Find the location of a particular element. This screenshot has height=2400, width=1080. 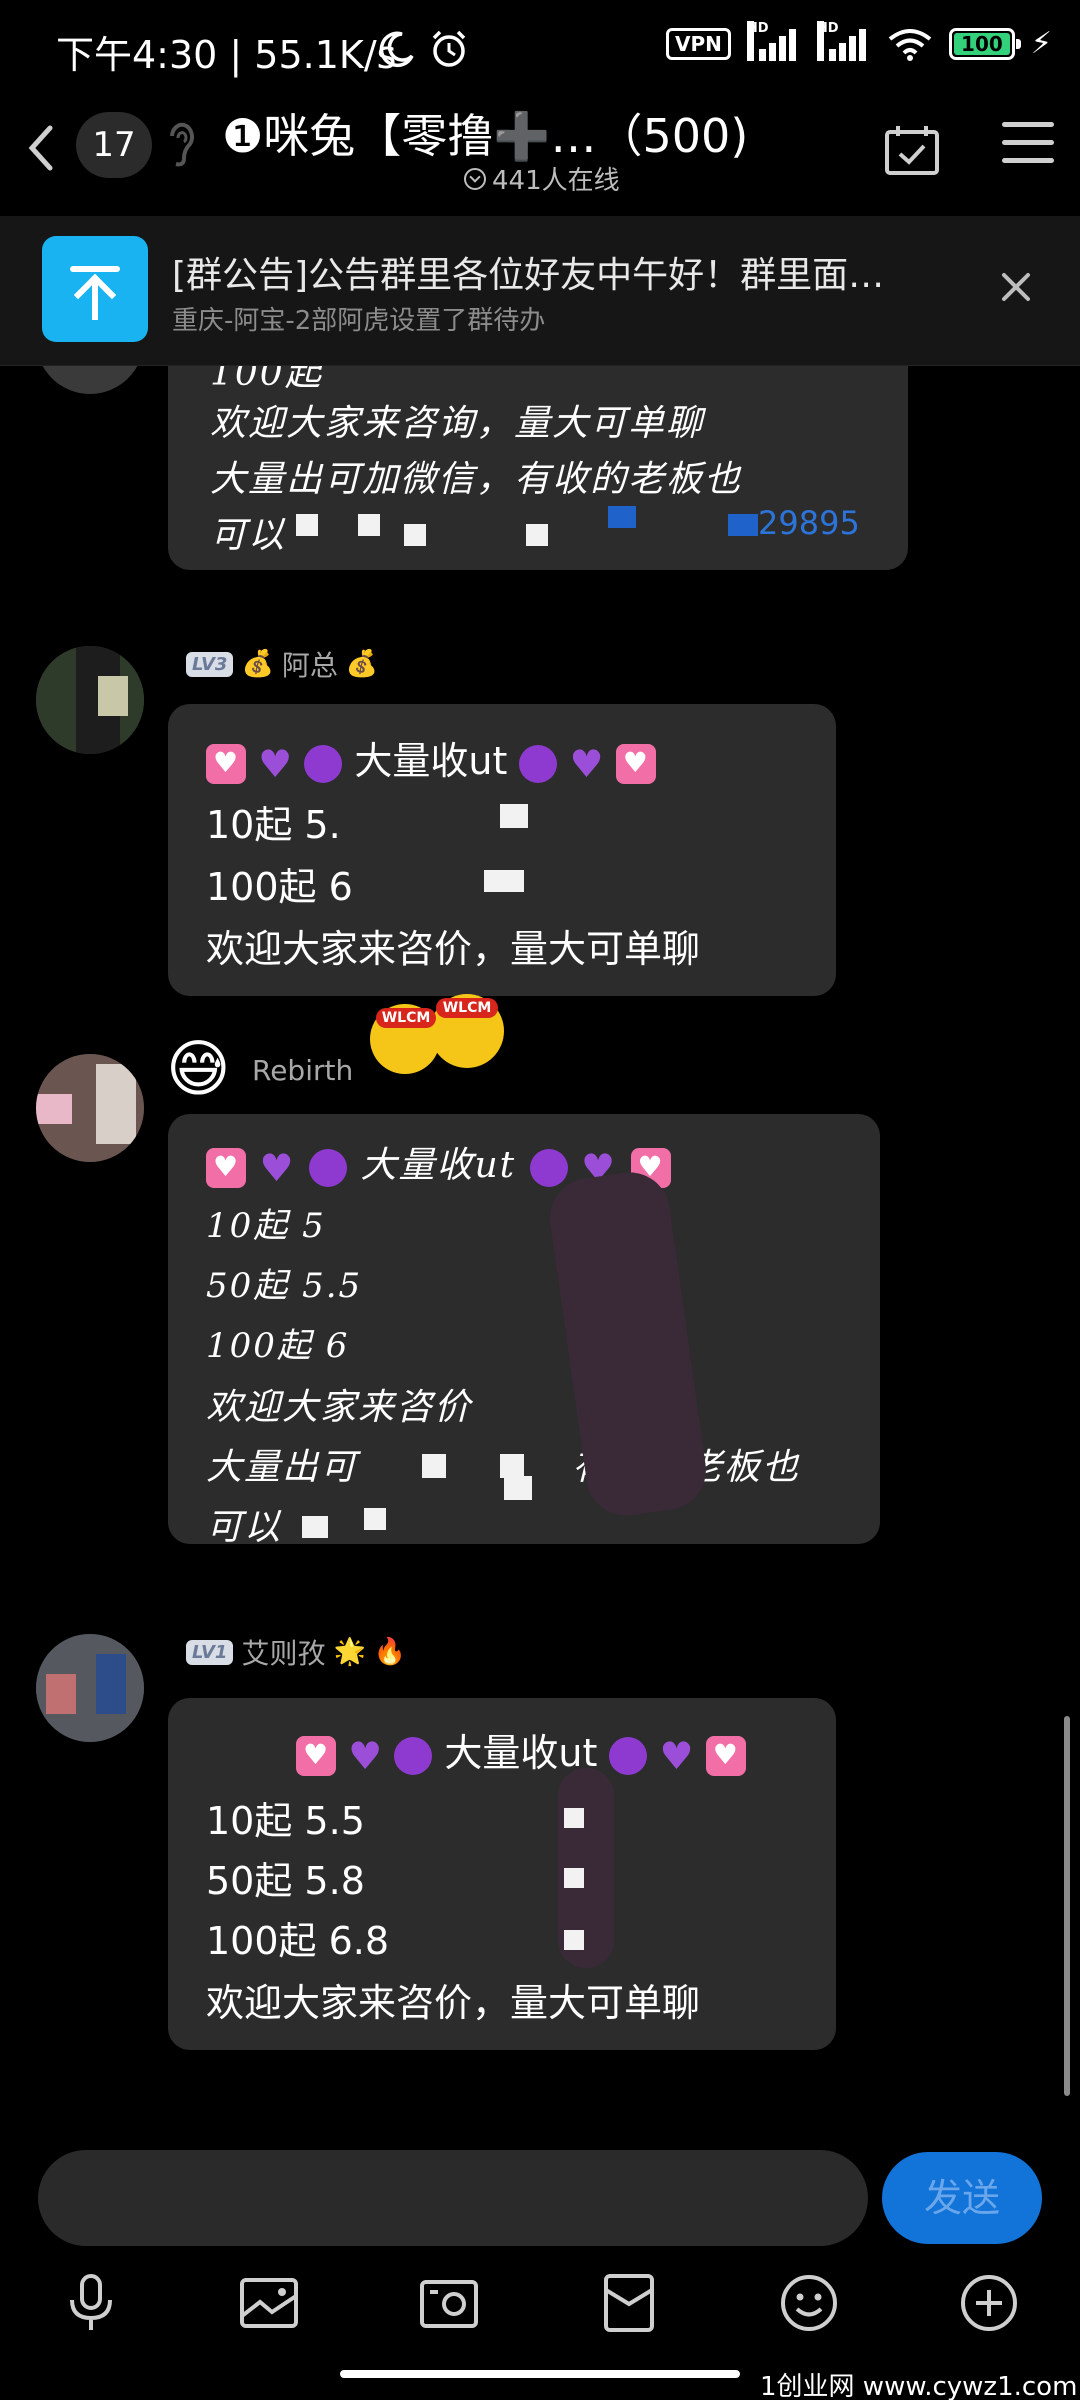

message-line: 10起 5. is located at coordinates (273, 825).